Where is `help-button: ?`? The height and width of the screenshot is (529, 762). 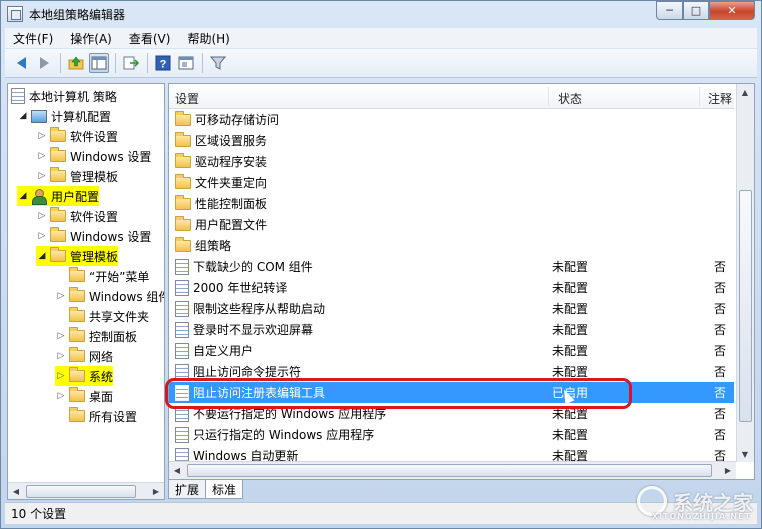 help-button: ? is located at coordinates (163, 63).